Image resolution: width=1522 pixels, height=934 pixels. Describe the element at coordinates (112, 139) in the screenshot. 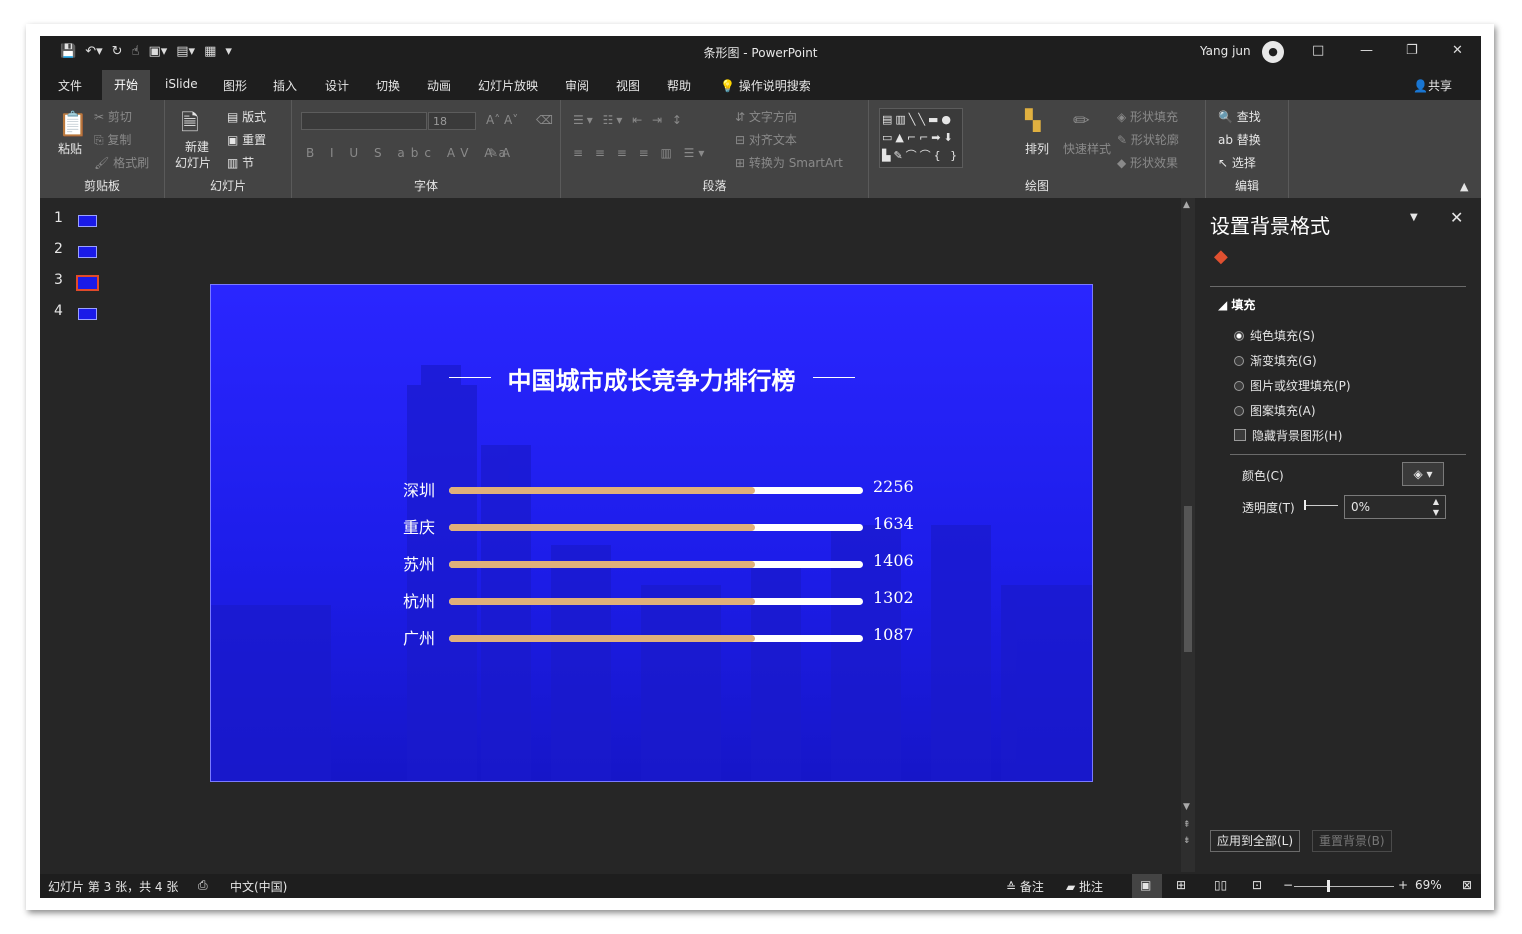

I see `copy-button: ⎘ 复制` at that location.